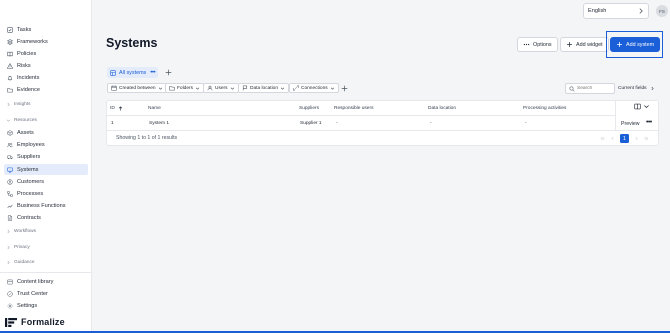 The image size is (670, 333). I want to click on column-header-responsible-users: Responsible users, so click(353, 108).